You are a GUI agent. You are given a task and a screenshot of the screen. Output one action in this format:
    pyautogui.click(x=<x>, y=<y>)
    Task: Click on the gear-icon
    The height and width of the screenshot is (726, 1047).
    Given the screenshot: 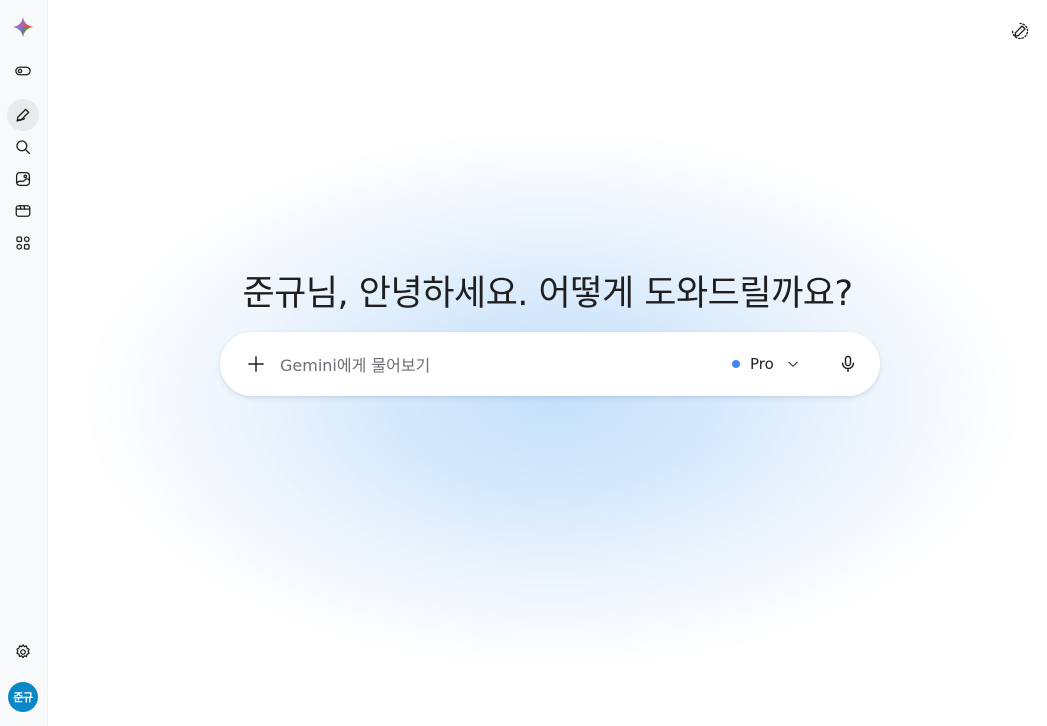 What is the action you would take?
    pyautogui.click(x=23, y=651)
    